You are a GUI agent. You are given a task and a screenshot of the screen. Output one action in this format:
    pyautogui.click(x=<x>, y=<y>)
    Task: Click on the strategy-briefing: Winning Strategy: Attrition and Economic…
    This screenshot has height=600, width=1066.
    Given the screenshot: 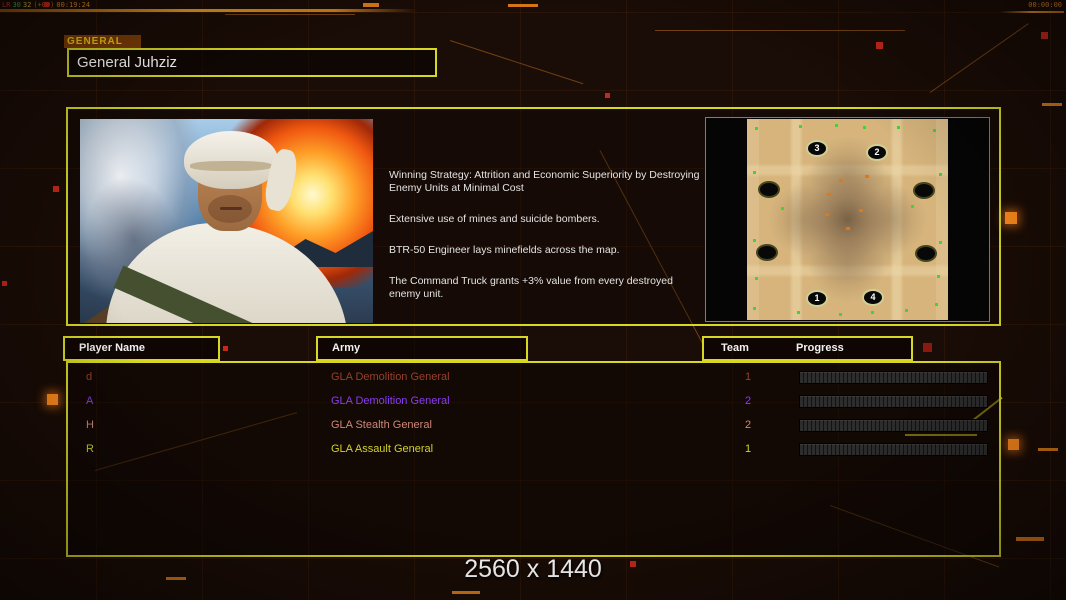 What is the action you would take?
    pyautogui.click(x=545, y=244)
    